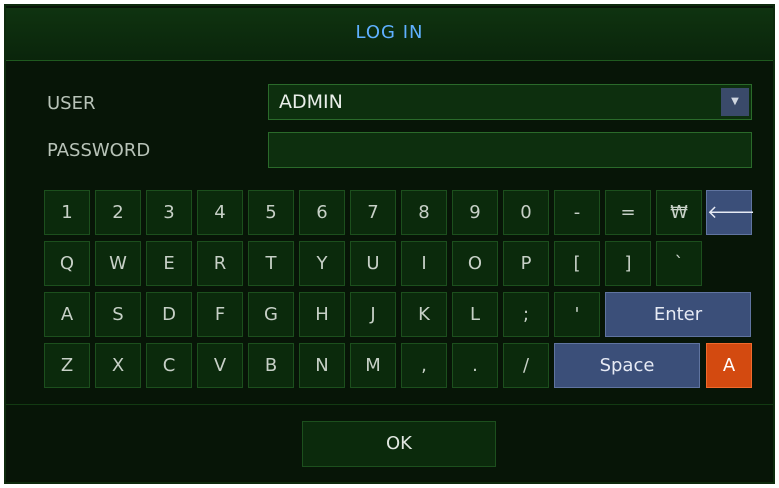  What do you see at coordinates (526, 212) in the screenshot?
I see `key: 0` at bounding box center [526, 212].